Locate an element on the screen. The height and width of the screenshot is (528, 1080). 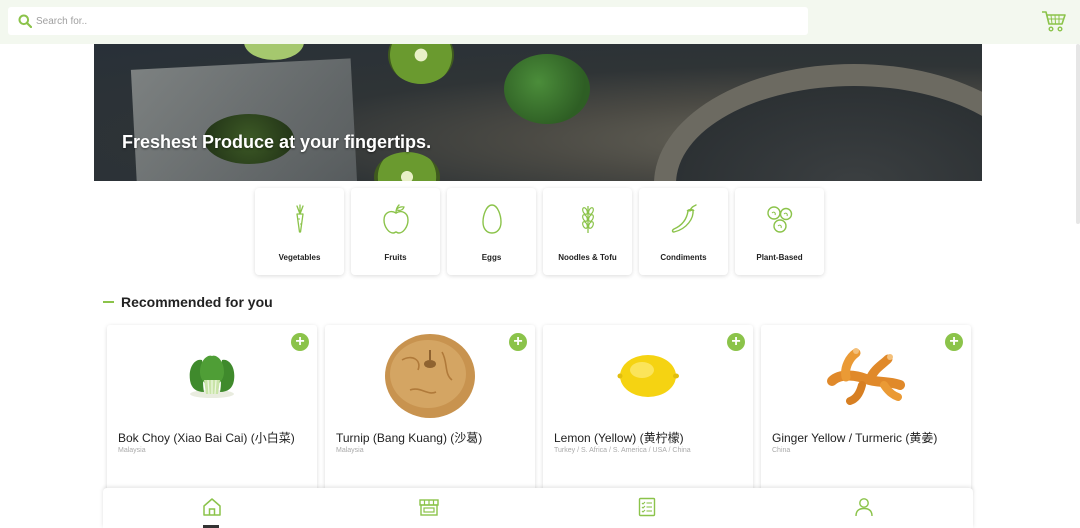
nav-store is located at coordinates (430, 508).